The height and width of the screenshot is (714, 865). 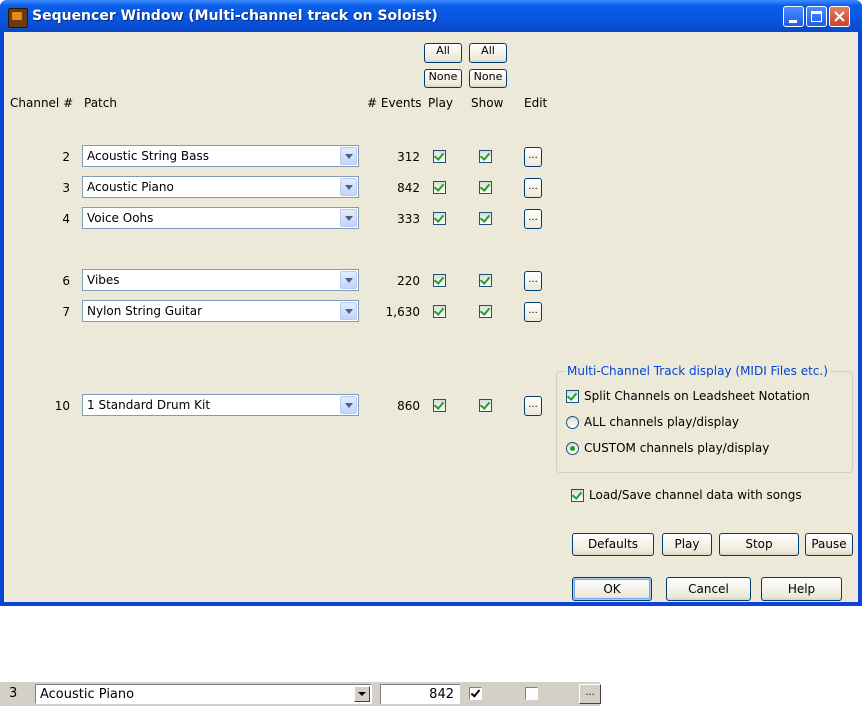 What do you see at coordinates (793, 16) in the screenshot?
I see `minimize-icon` at bounding box center [793, 16].